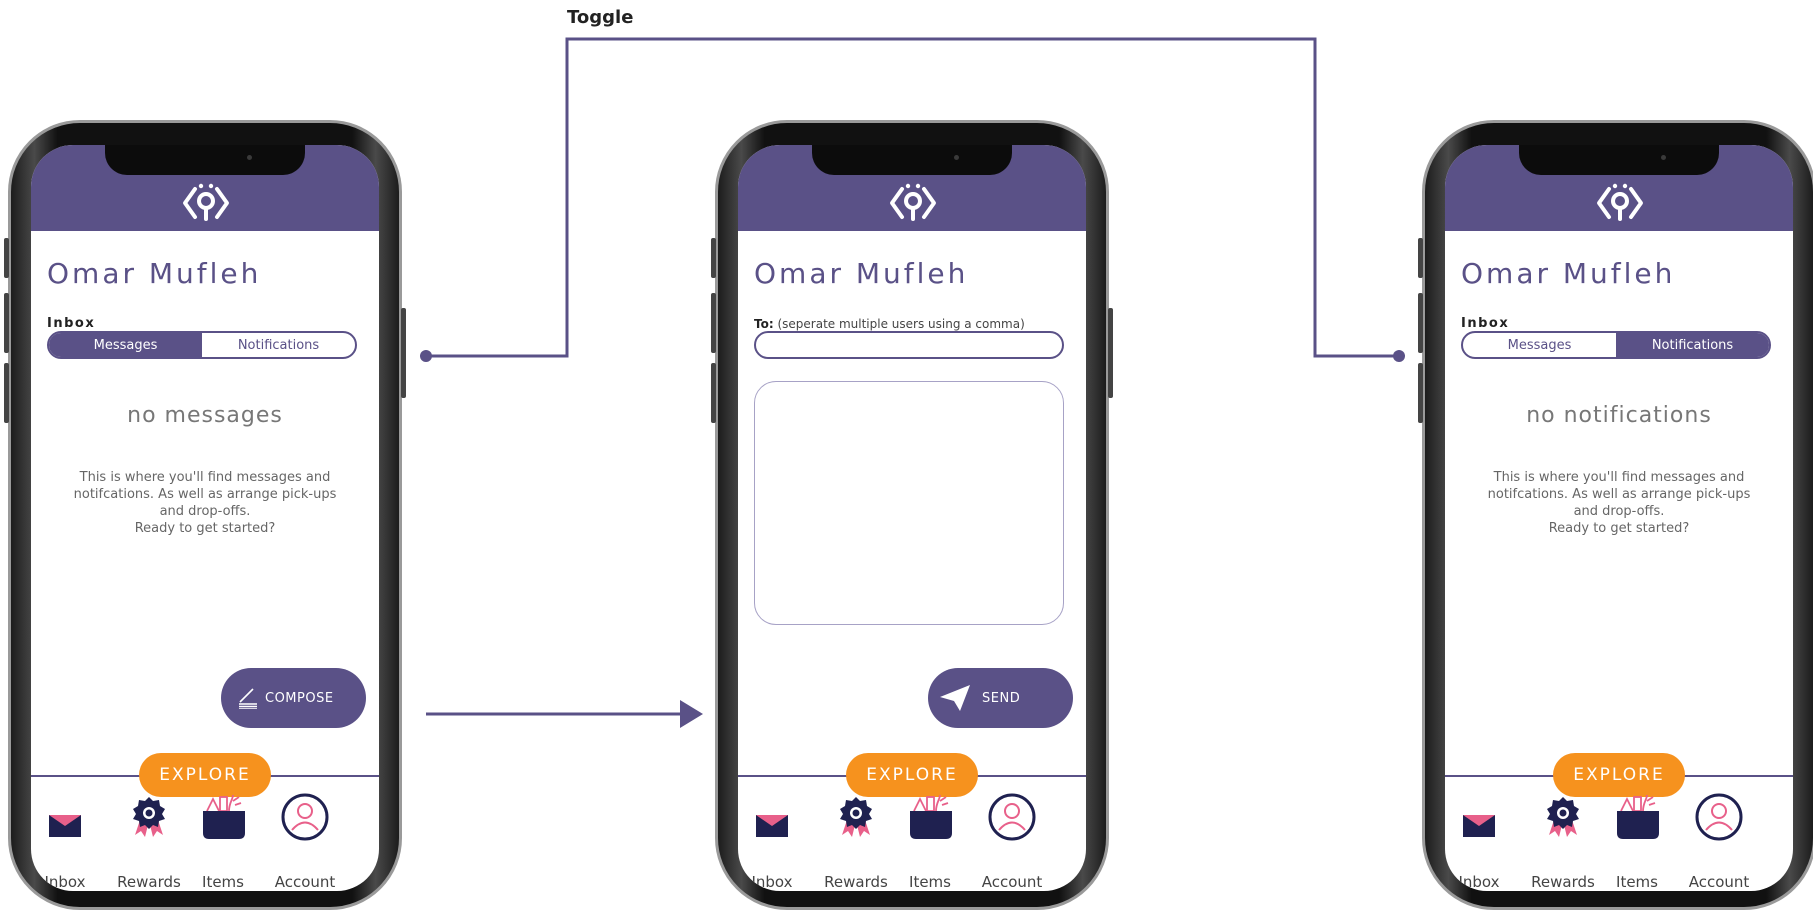  Describe the element at coordinates (1399, 356) in the screenshot. I see `toggle-end-dot` at that location.